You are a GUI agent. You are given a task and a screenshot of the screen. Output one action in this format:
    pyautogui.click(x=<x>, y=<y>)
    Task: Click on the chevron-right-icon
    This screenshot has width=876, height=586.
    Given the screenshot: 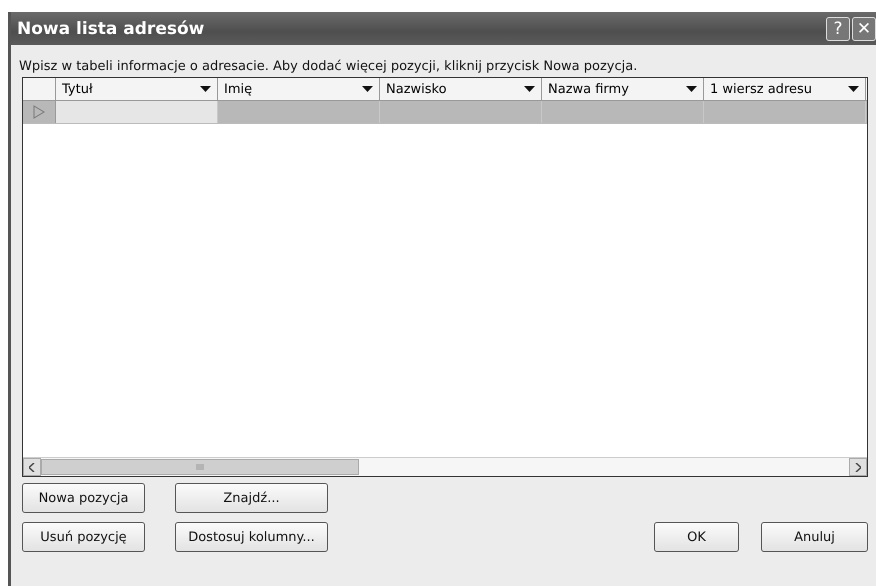 What is the action you would take?
    pyautogui.click(x=858, y=467)
    